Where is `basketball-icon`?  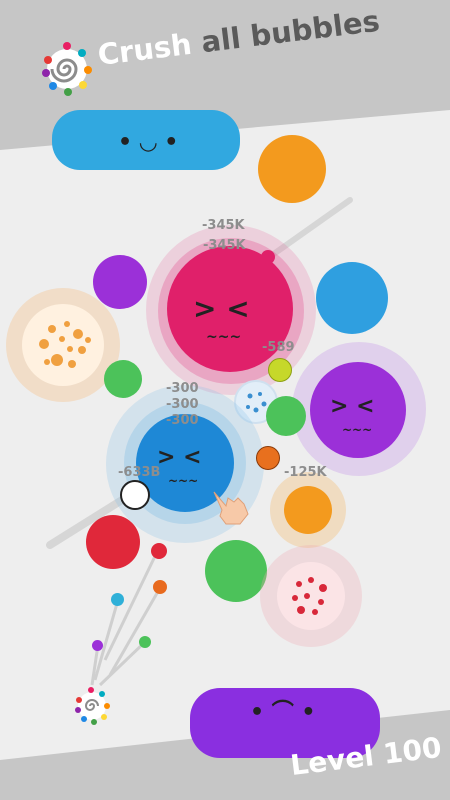 basketball-icon is located at coordinates (268, 458).